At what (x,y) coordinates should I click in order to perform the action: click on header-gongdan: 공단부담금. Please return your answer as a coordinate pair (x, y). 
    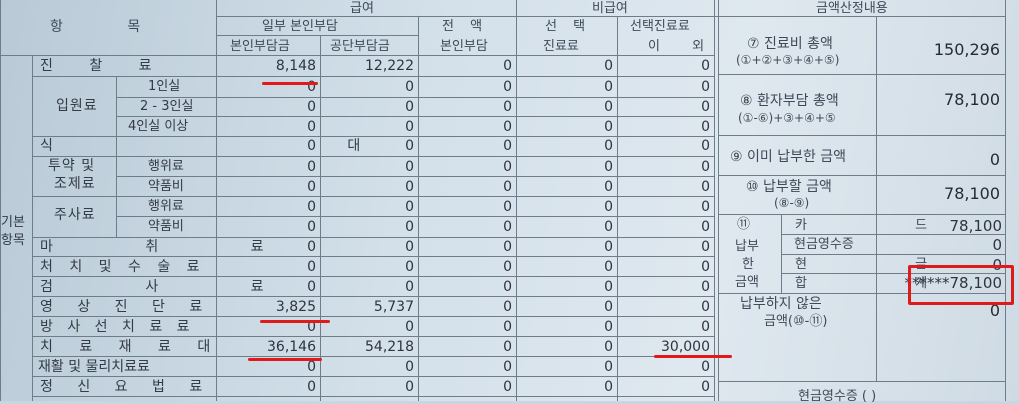
    Looking at the image, I should click on (360, 46).